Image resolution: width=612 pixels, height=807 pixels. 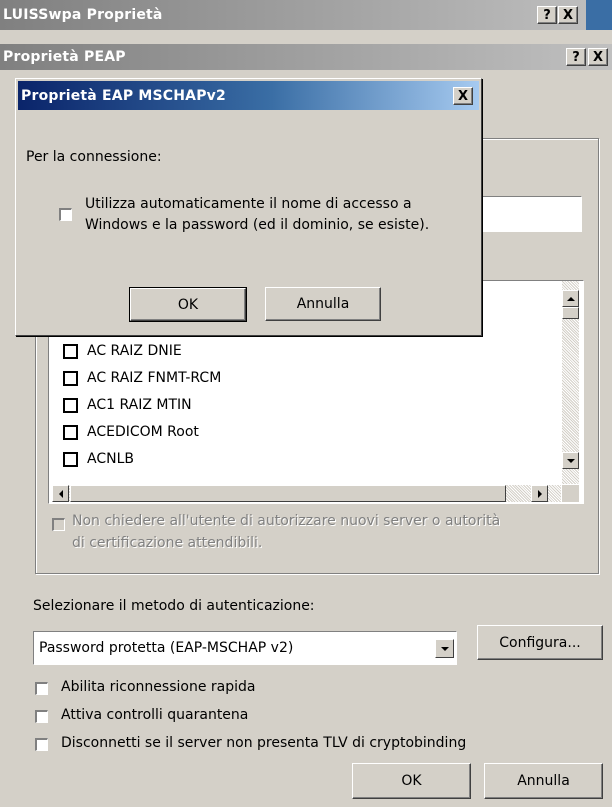 I want to click on mschap-title-bar: Proprietà EAP MSCHAPv2, so click(x=248, y=95).